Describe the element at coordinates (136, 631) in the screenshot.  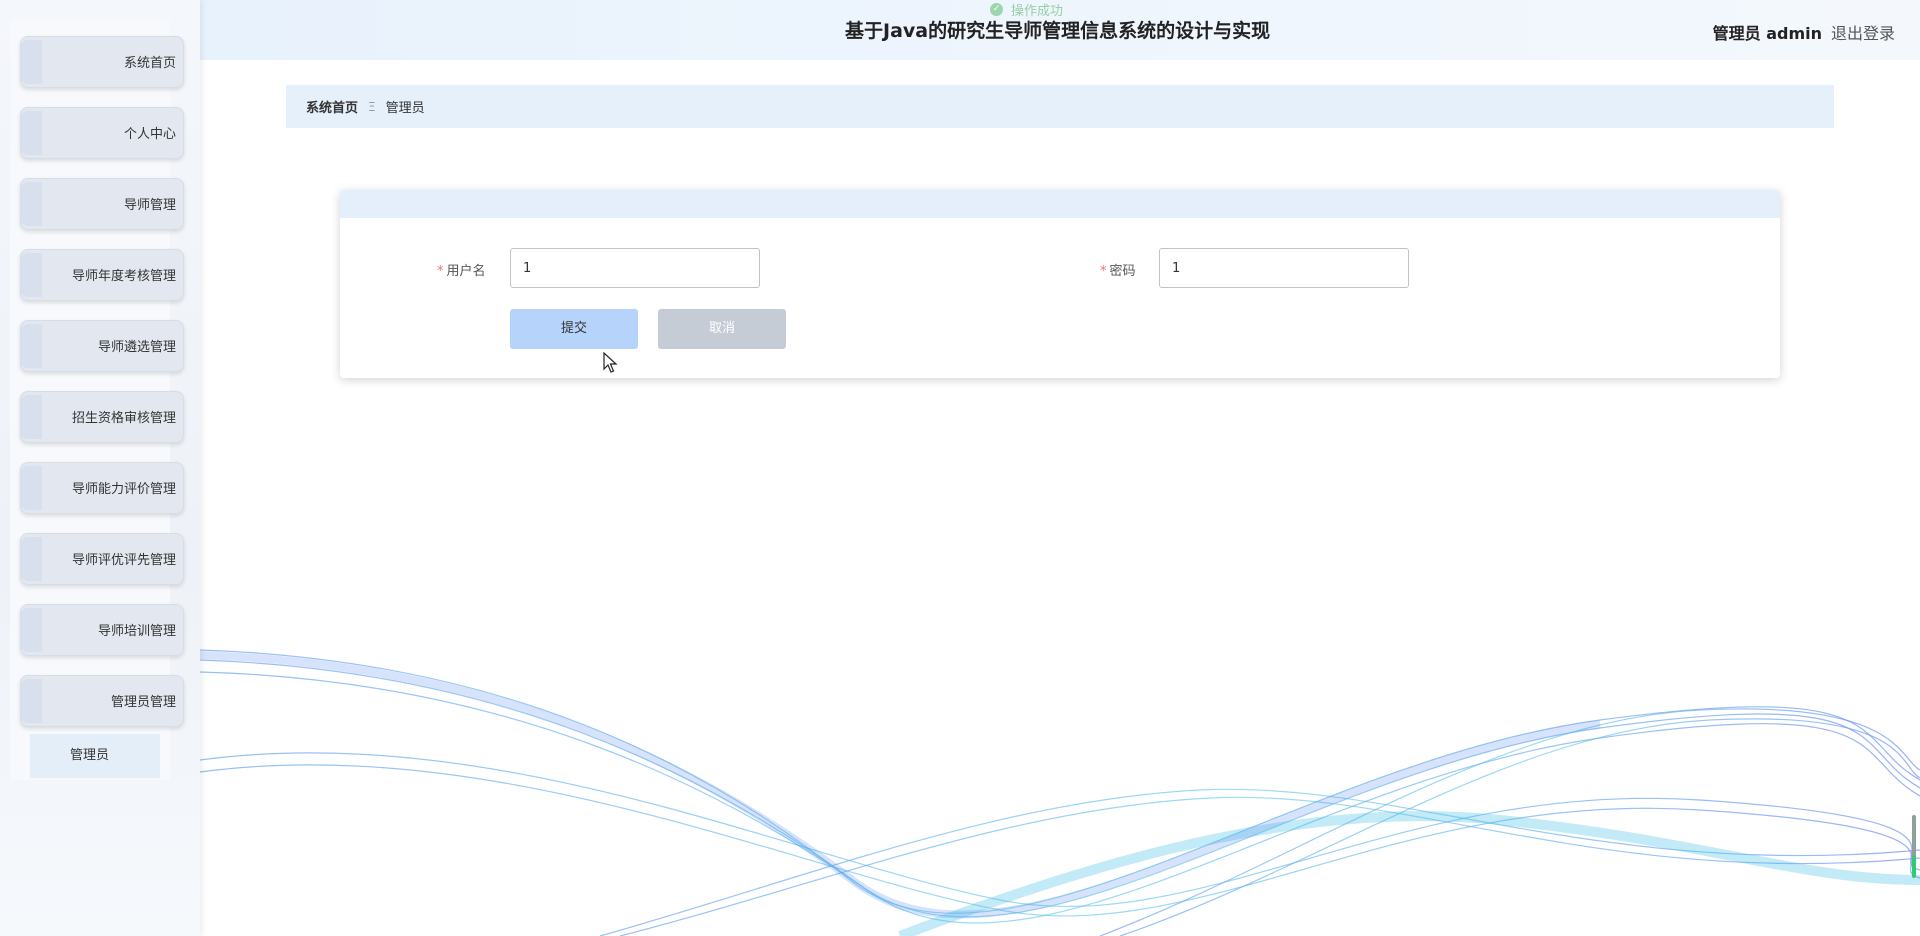
I see `sidebar-item-label: 导师培训管理` at that location.